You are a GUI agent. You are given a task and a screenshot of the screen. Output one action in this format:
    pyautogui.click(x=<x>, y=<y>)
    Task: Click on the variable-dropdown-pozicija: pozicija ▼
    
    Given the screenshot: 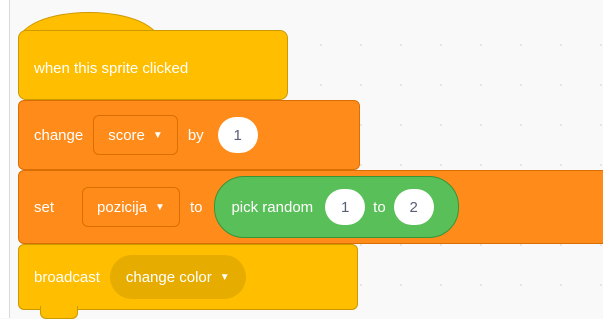 What is the action you would take?
    pyautogui.click(x=131, y=207)
    